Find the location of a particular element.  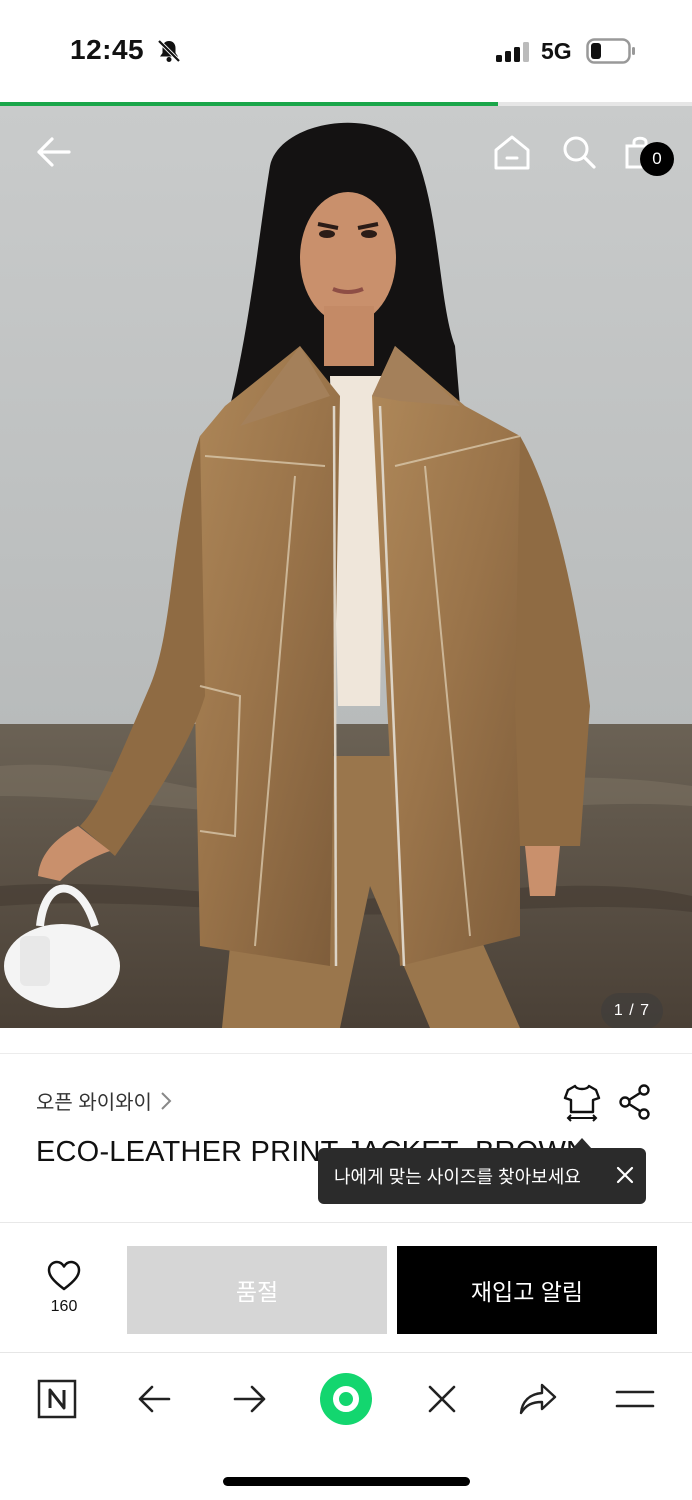

share-button is located at coordinates (635, 1104).